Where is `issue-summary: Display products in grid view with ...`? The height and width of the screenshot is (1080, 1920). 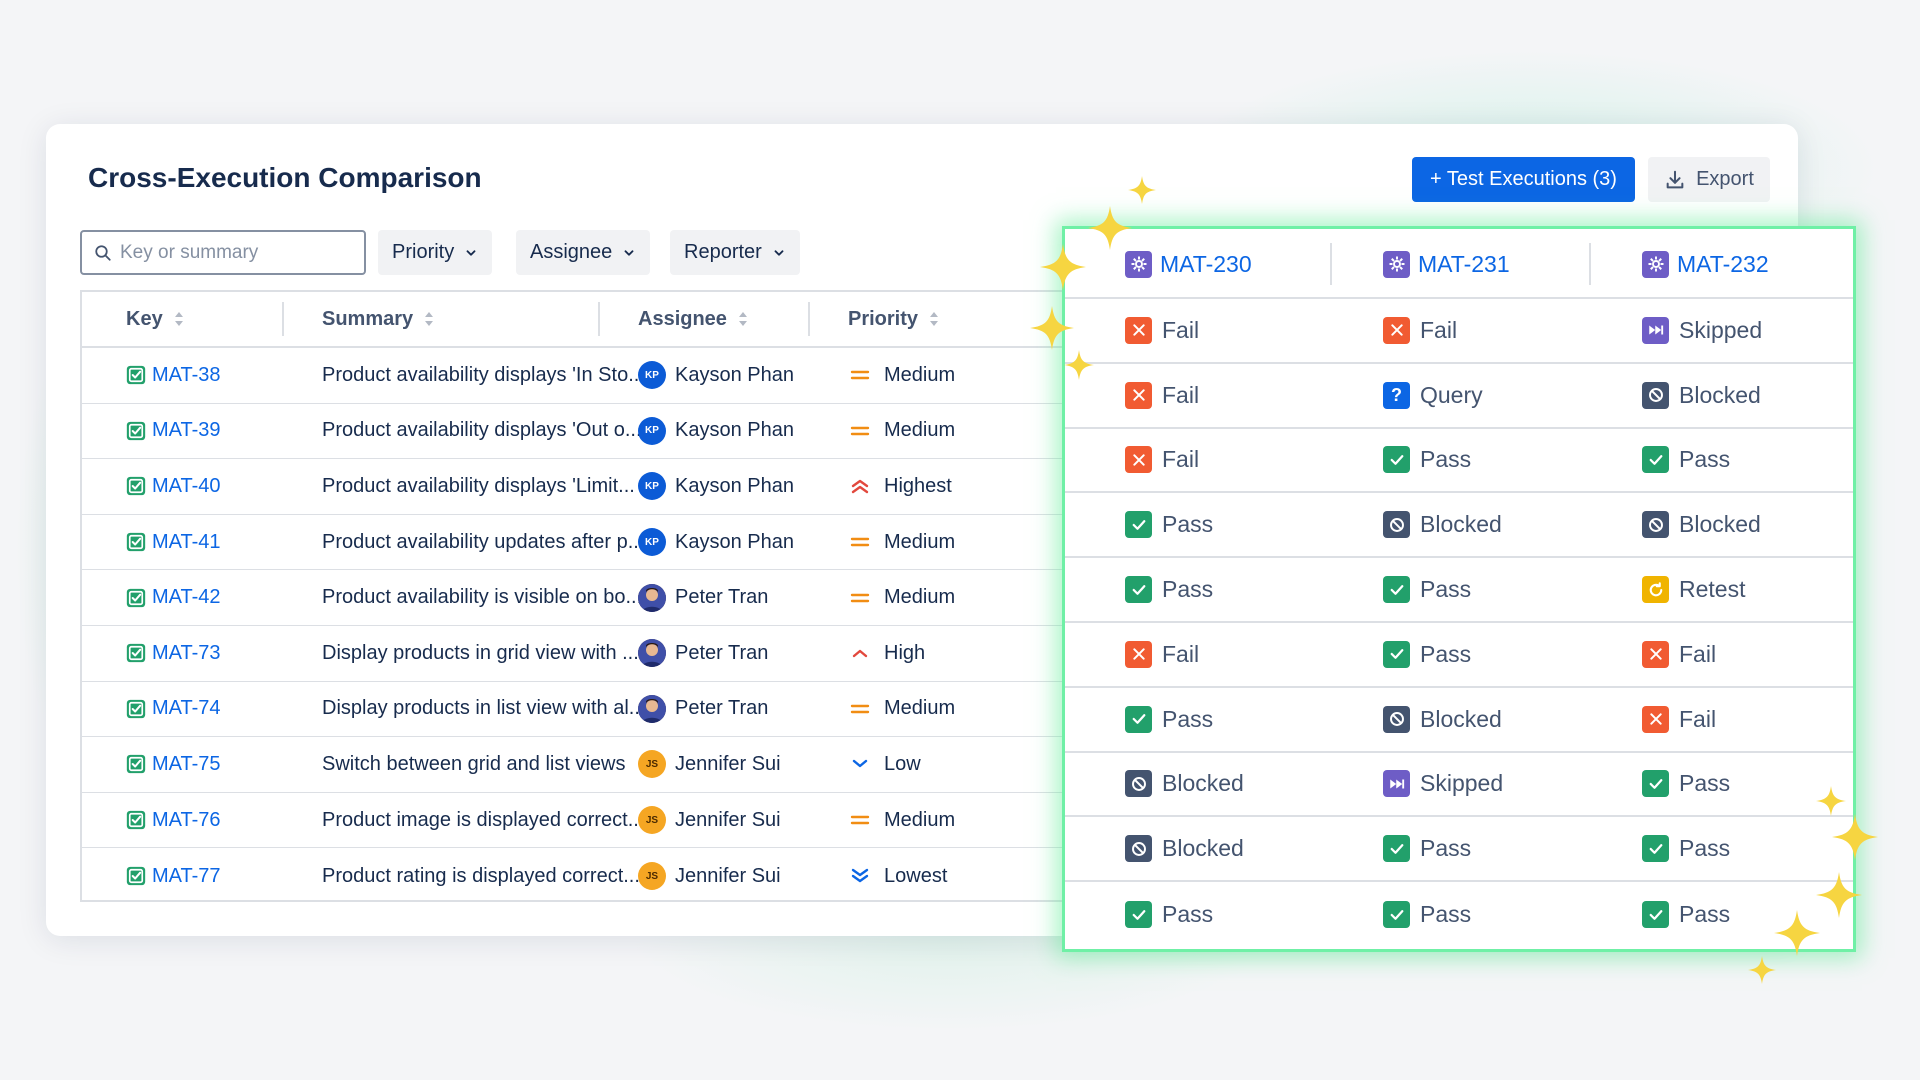 issue-summary: Display products in grid view with ... is located at coordinates (480, 652).